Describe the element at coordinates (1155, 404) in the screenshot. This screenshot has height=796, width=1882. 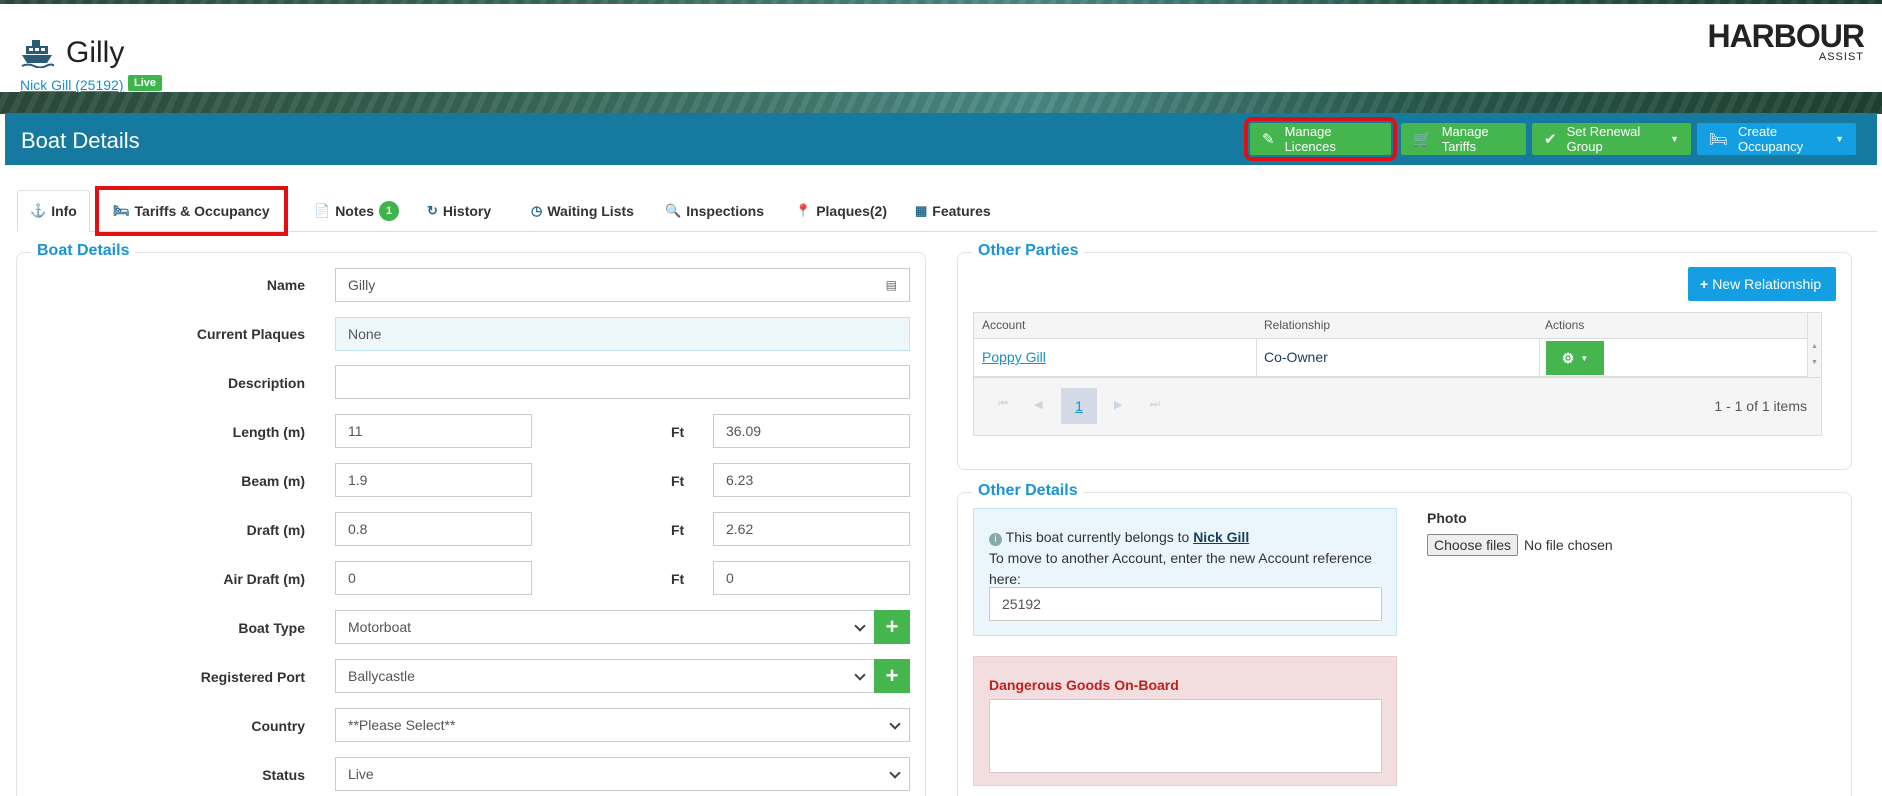
I see `last-page-icon: ⏭` at that location.